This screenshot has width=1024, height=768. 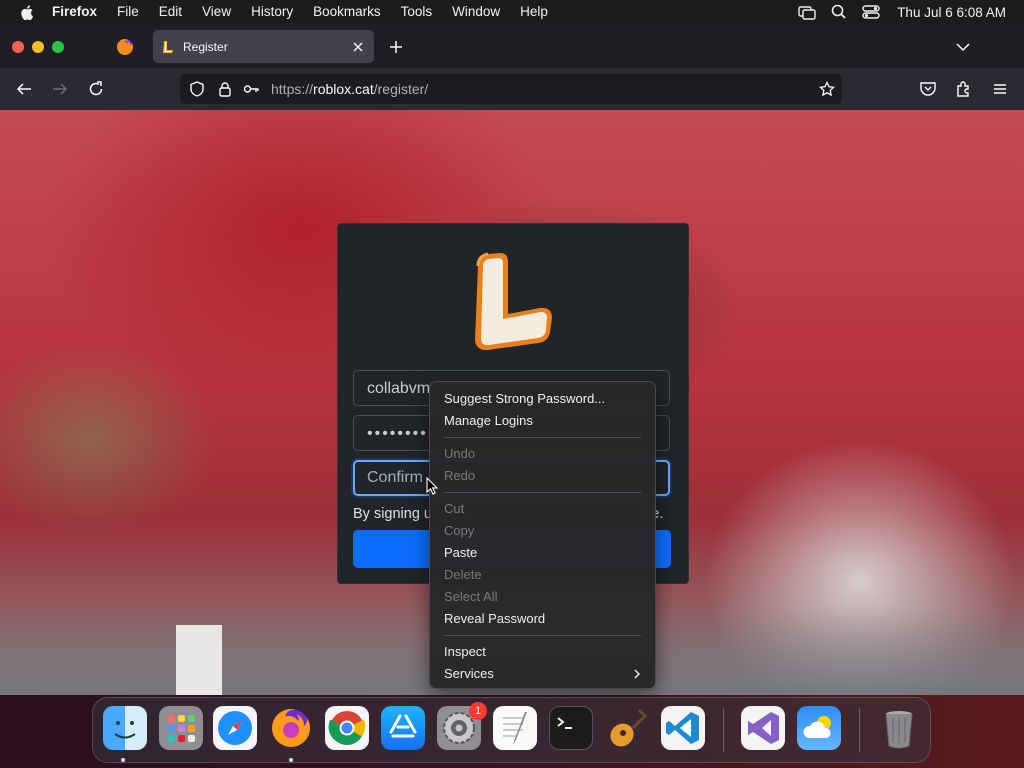 I want to click on dock: 1, so click(x=511, y=730).